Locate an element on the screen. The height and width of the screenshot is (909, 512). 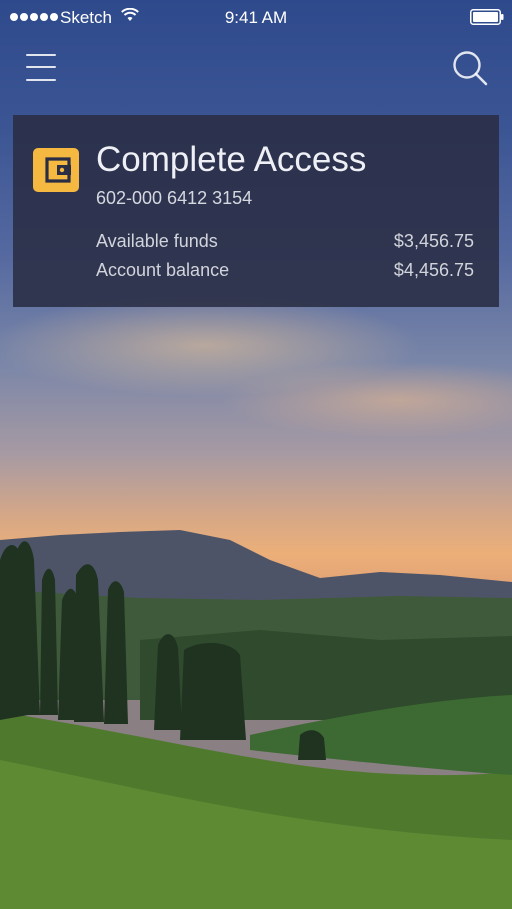
account-balance-value: $4,456.75 is located at coordinates (433, 270).